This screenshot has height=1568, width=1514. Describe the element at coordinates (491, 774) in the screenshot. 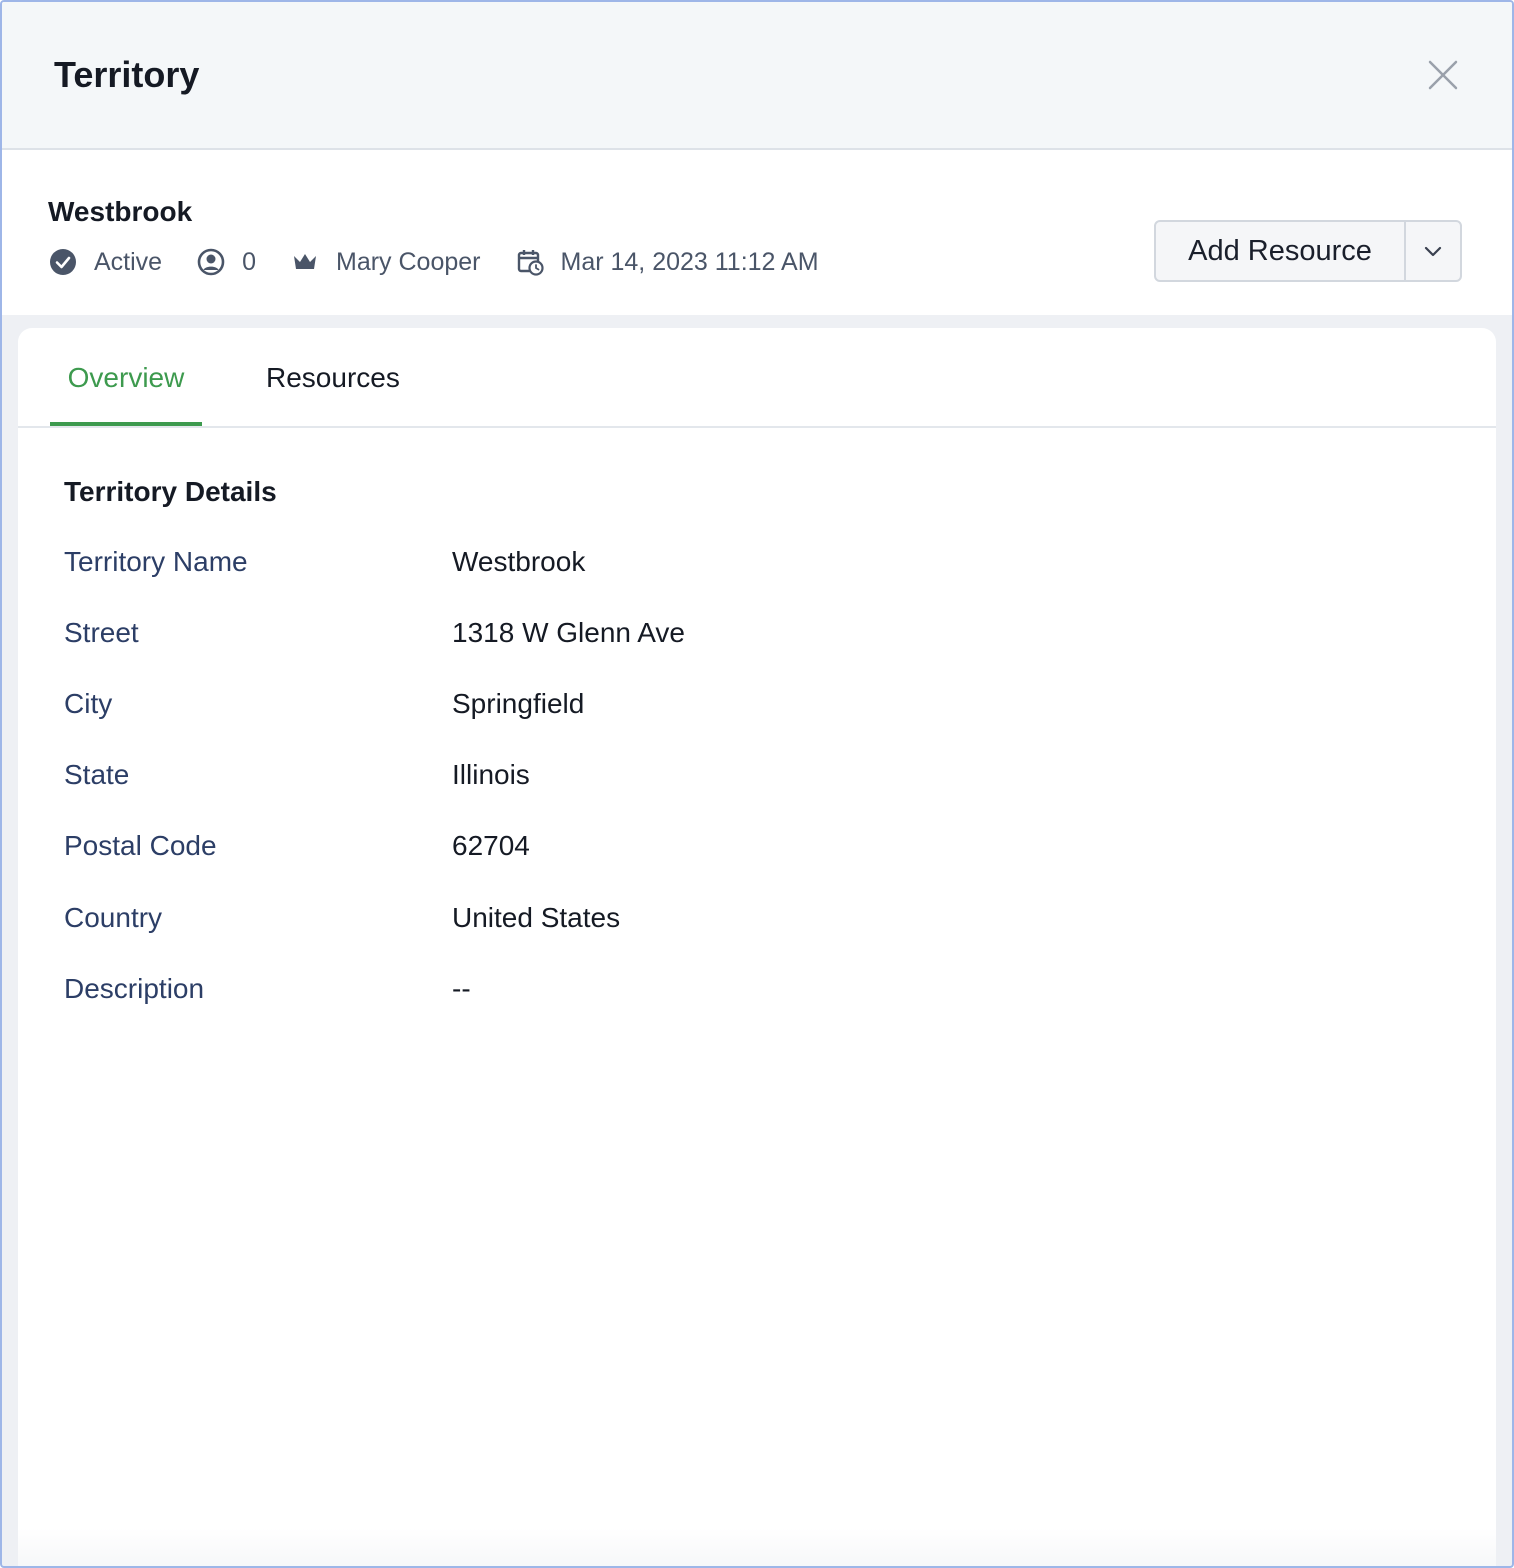

I see `field-value: Illinois` at that location.